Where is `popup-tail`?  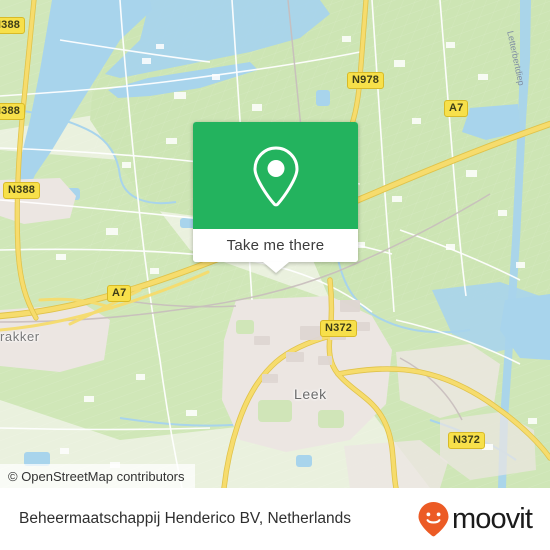 popup-tail is located at coordinates (275, 267).